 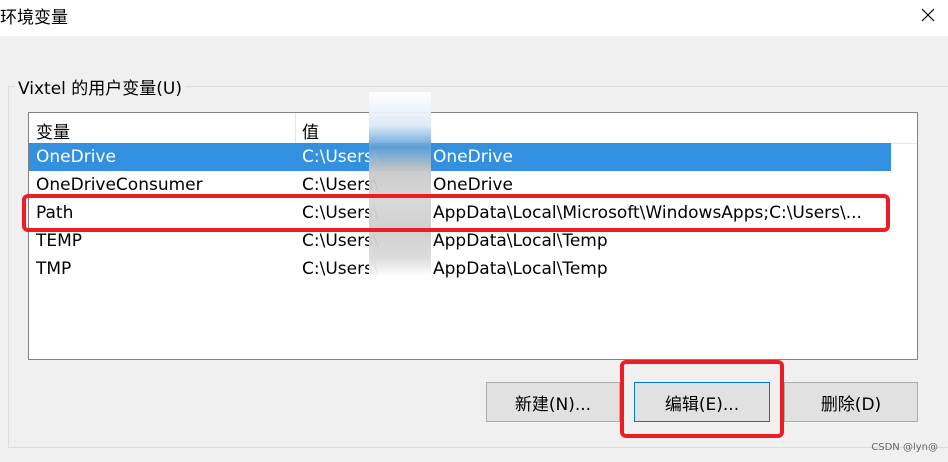 I want to click on table-row-tmp: TMP C:\Users\ AppData\Local\Temp, so click(x=460, y=269).